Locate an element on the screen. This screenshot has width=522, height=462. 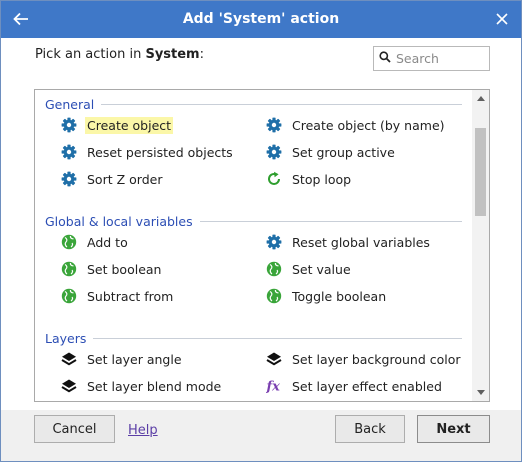
action-item-label: Toggle boolean is located at coordinates (339, 296).